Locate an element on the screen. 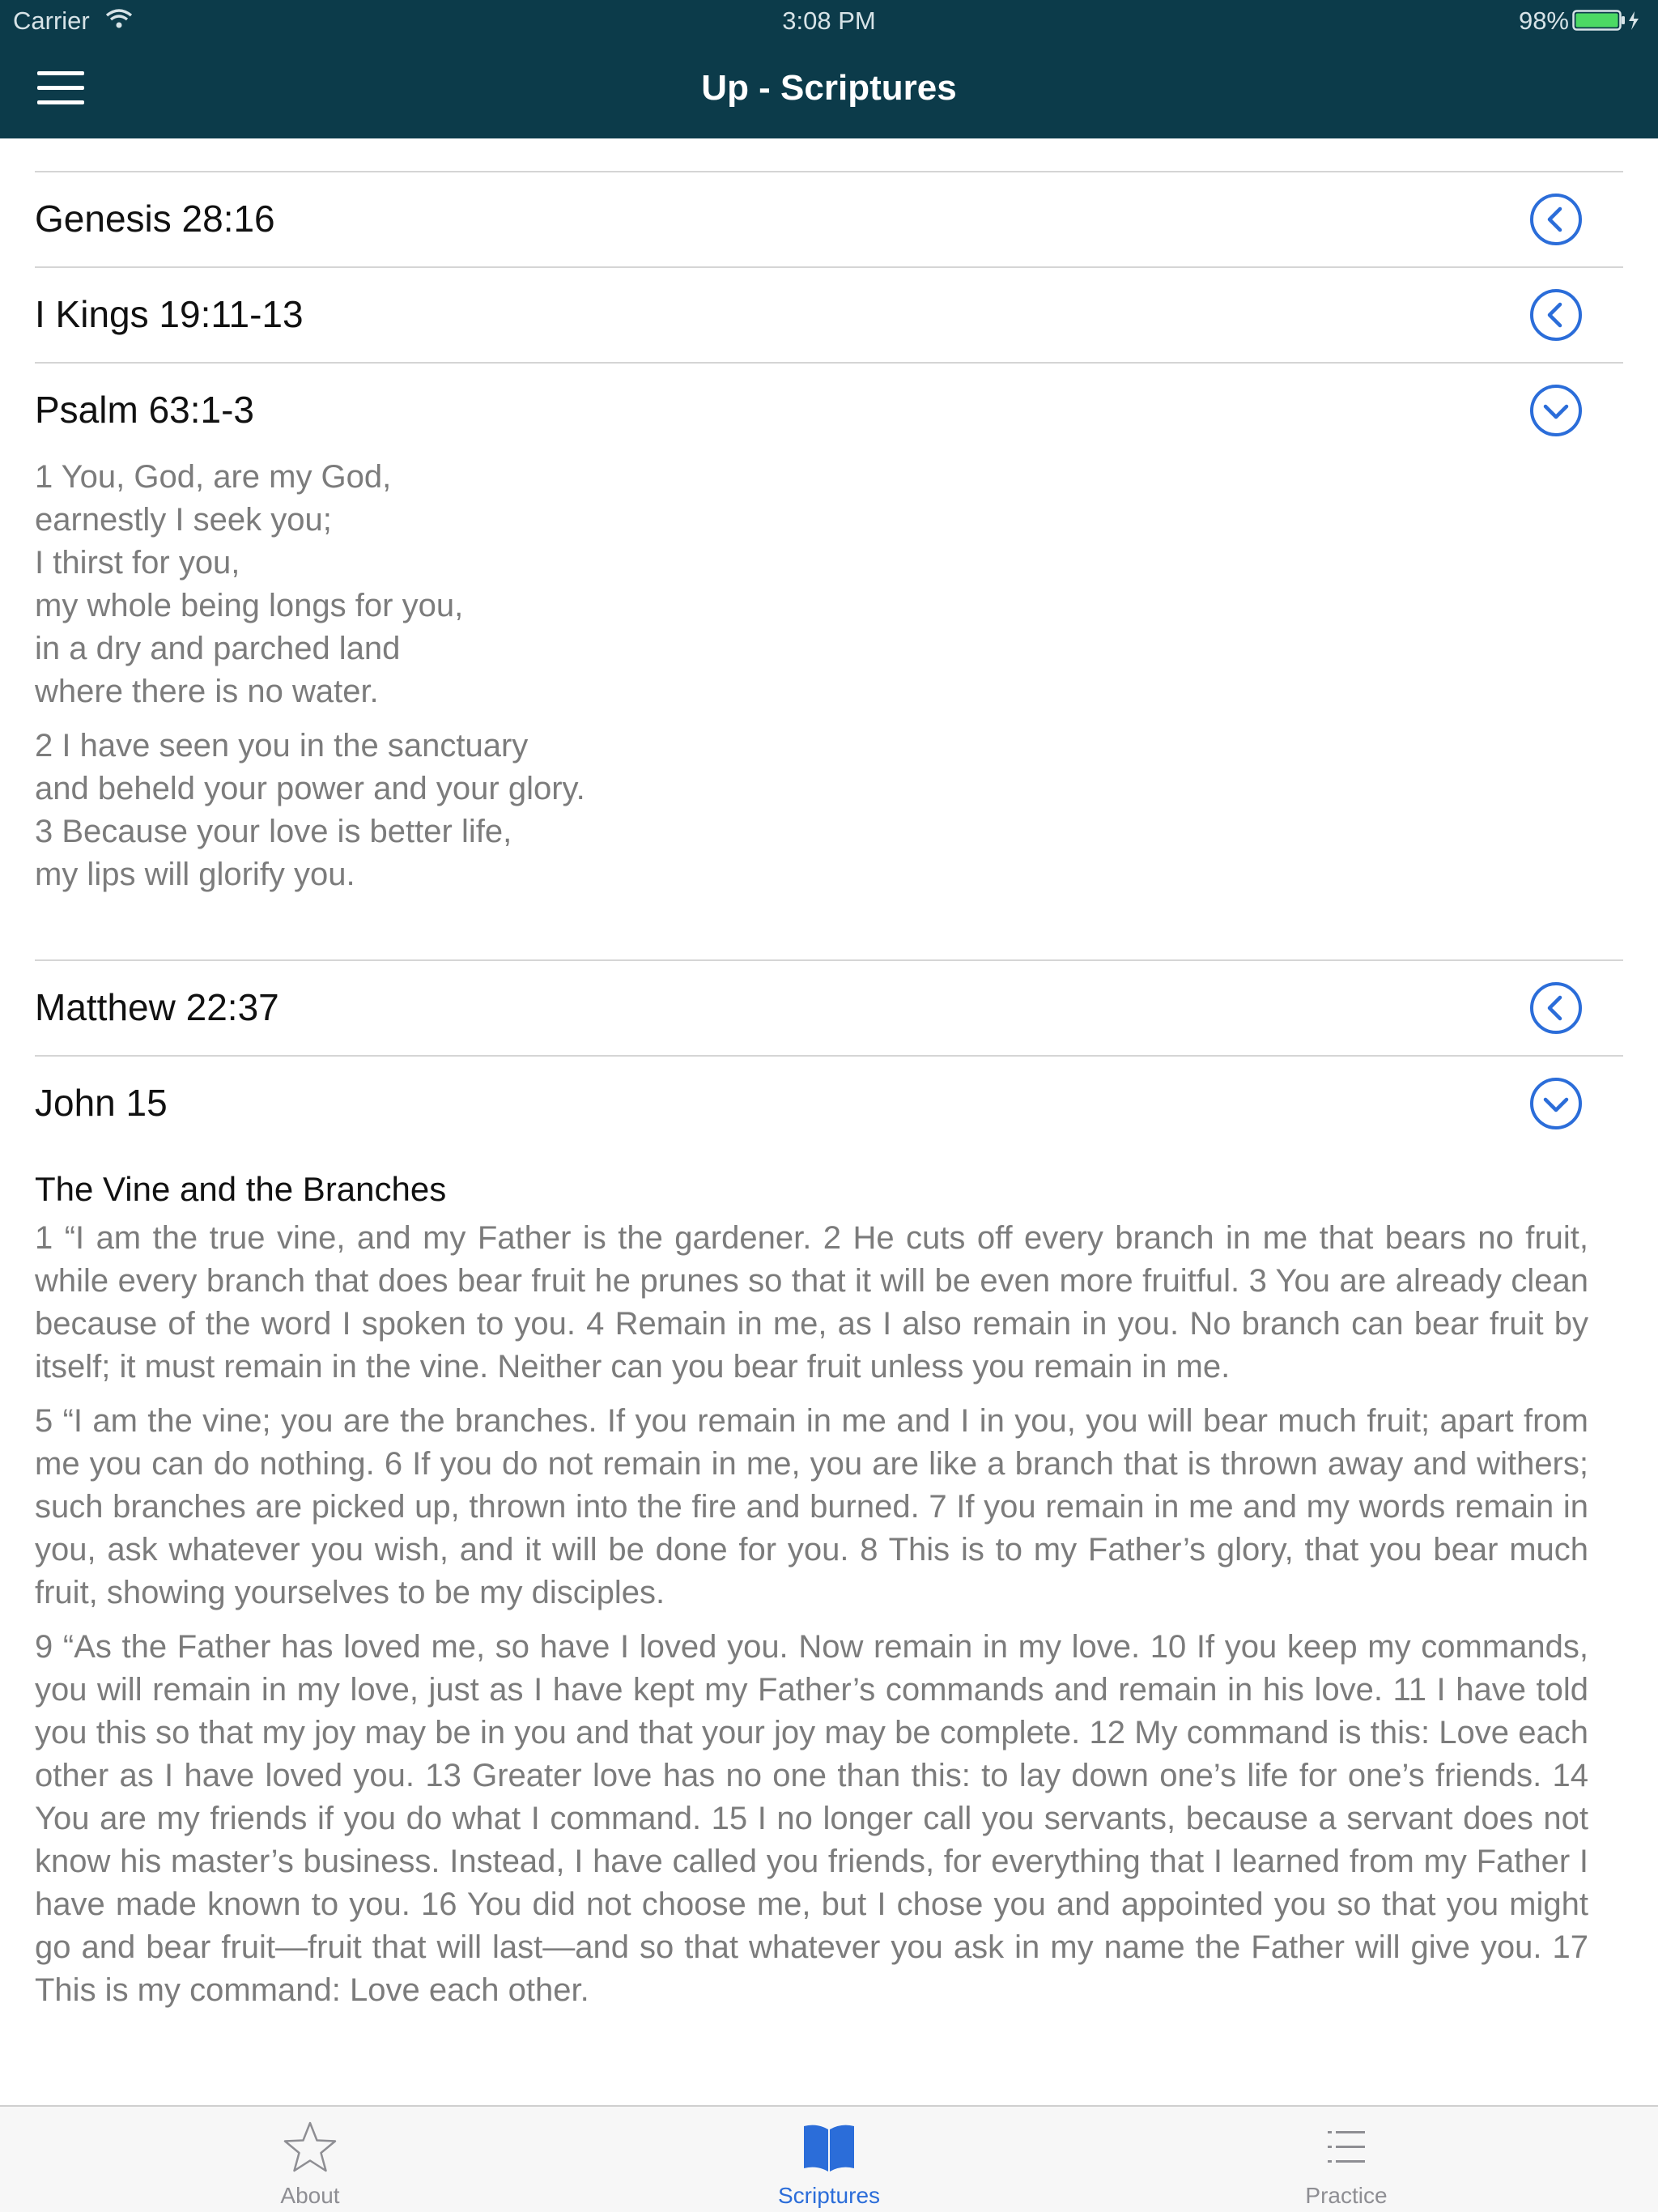  star-icon is located at coordinates (310, 2147).